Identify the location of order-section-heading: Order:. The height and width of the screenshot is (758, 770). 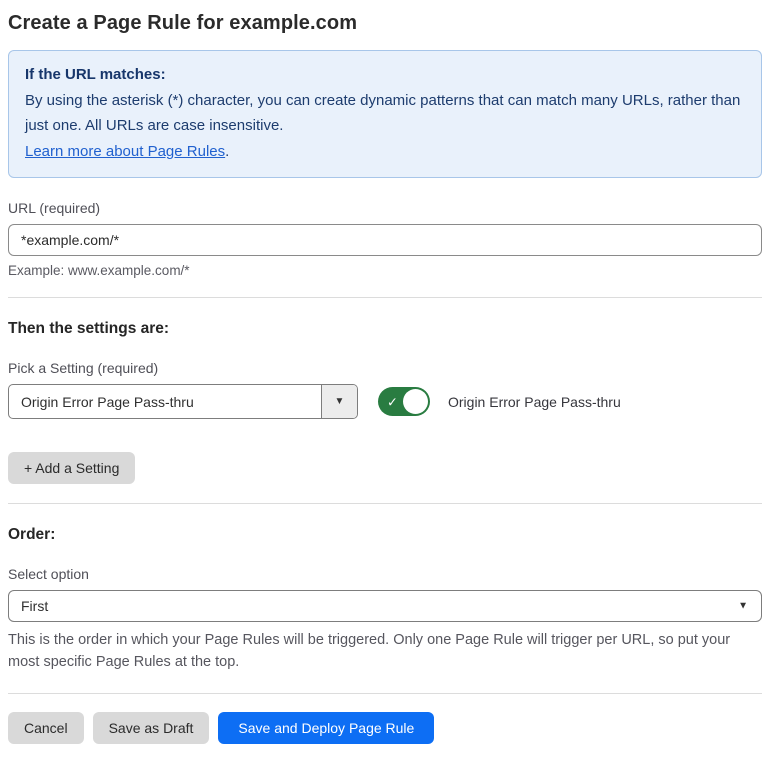
(32, 534).